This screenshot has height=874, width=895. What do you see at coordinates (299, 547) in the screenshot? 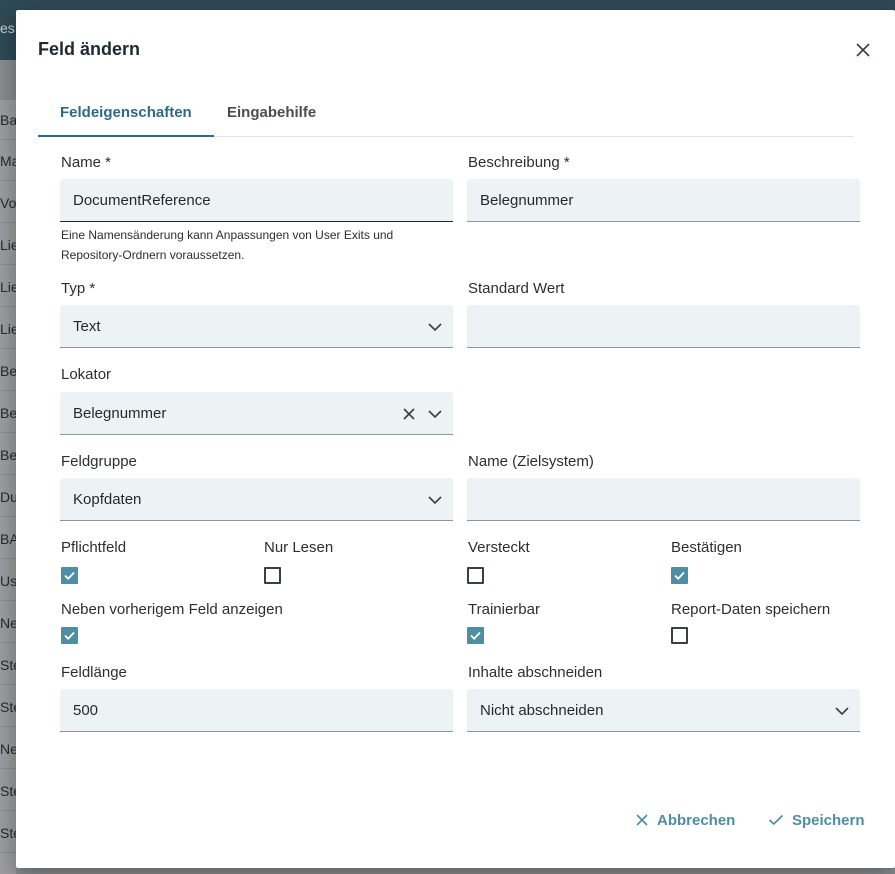
I see `nur-lesen-label: Nur Lesen` at bounding box center [299, 547].